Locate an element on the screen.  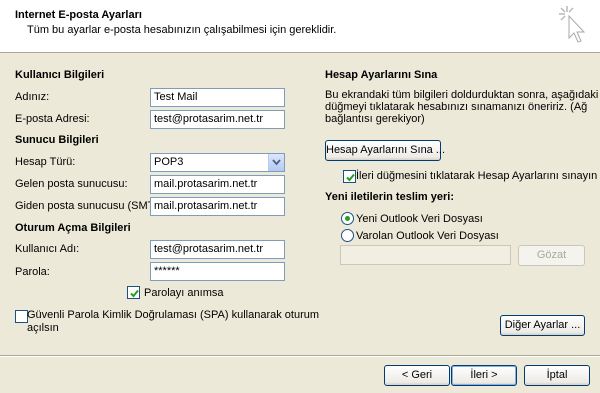
email-field: test@protasarim.net.tr is located at coordinates (217, 119).